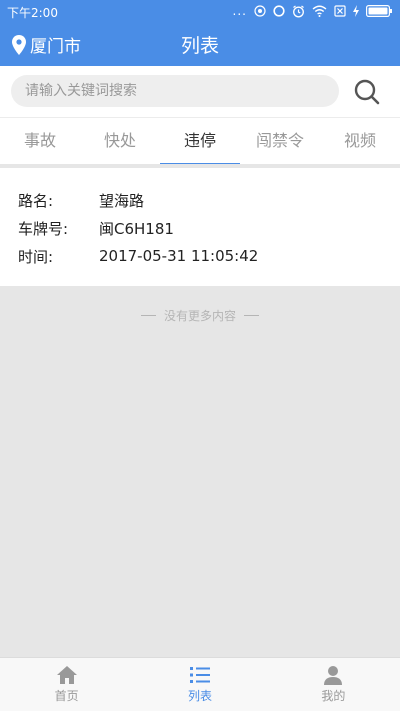 The width and height of the screenshot is (400, 711). Describe the element at coordinates (55, 47) in the screenshot. I see `city-name: 厦门市` at that location.